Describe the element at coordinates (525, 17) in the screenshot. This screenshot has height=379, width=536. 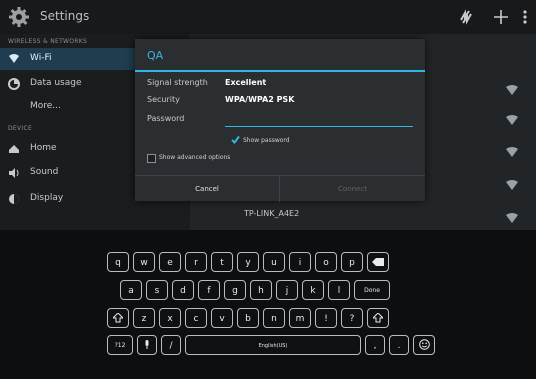
I see `overflow-menu-icon` at that location.